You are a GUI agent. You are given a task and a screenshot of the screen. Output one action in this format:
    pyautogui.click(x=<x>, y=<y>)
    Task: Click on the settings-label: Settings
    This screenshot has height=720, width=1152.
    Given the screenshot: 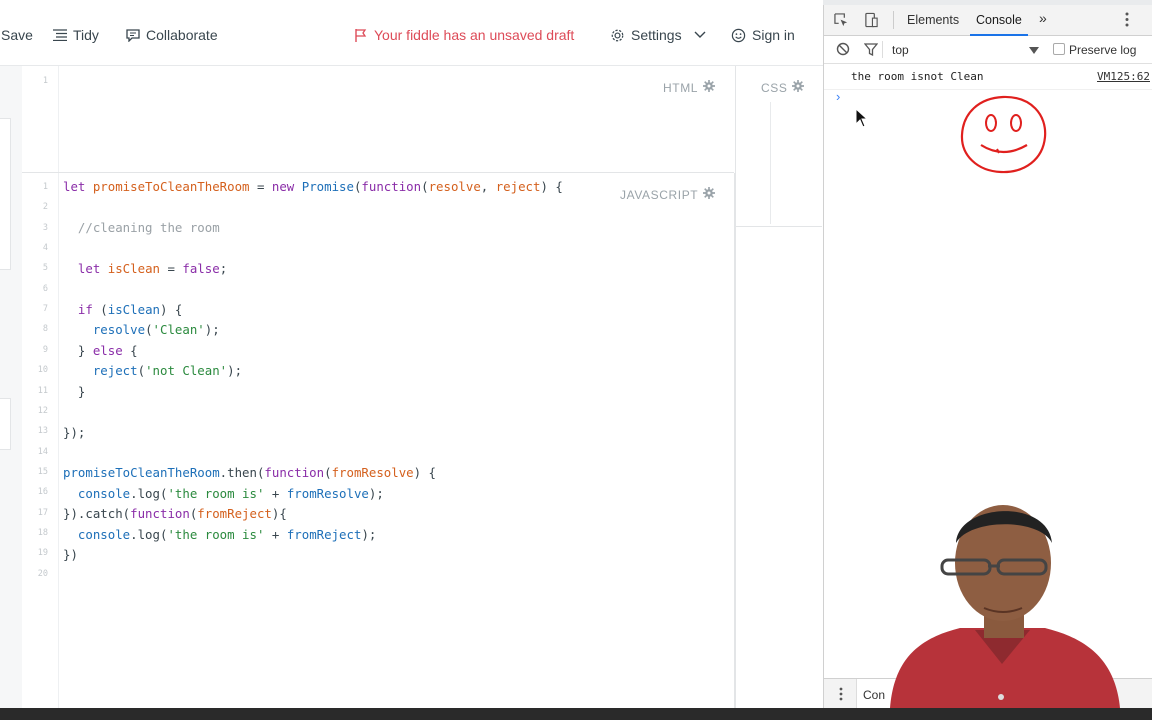 What is the action you would take?
    pyautogui.click(x=656, y=35)
    